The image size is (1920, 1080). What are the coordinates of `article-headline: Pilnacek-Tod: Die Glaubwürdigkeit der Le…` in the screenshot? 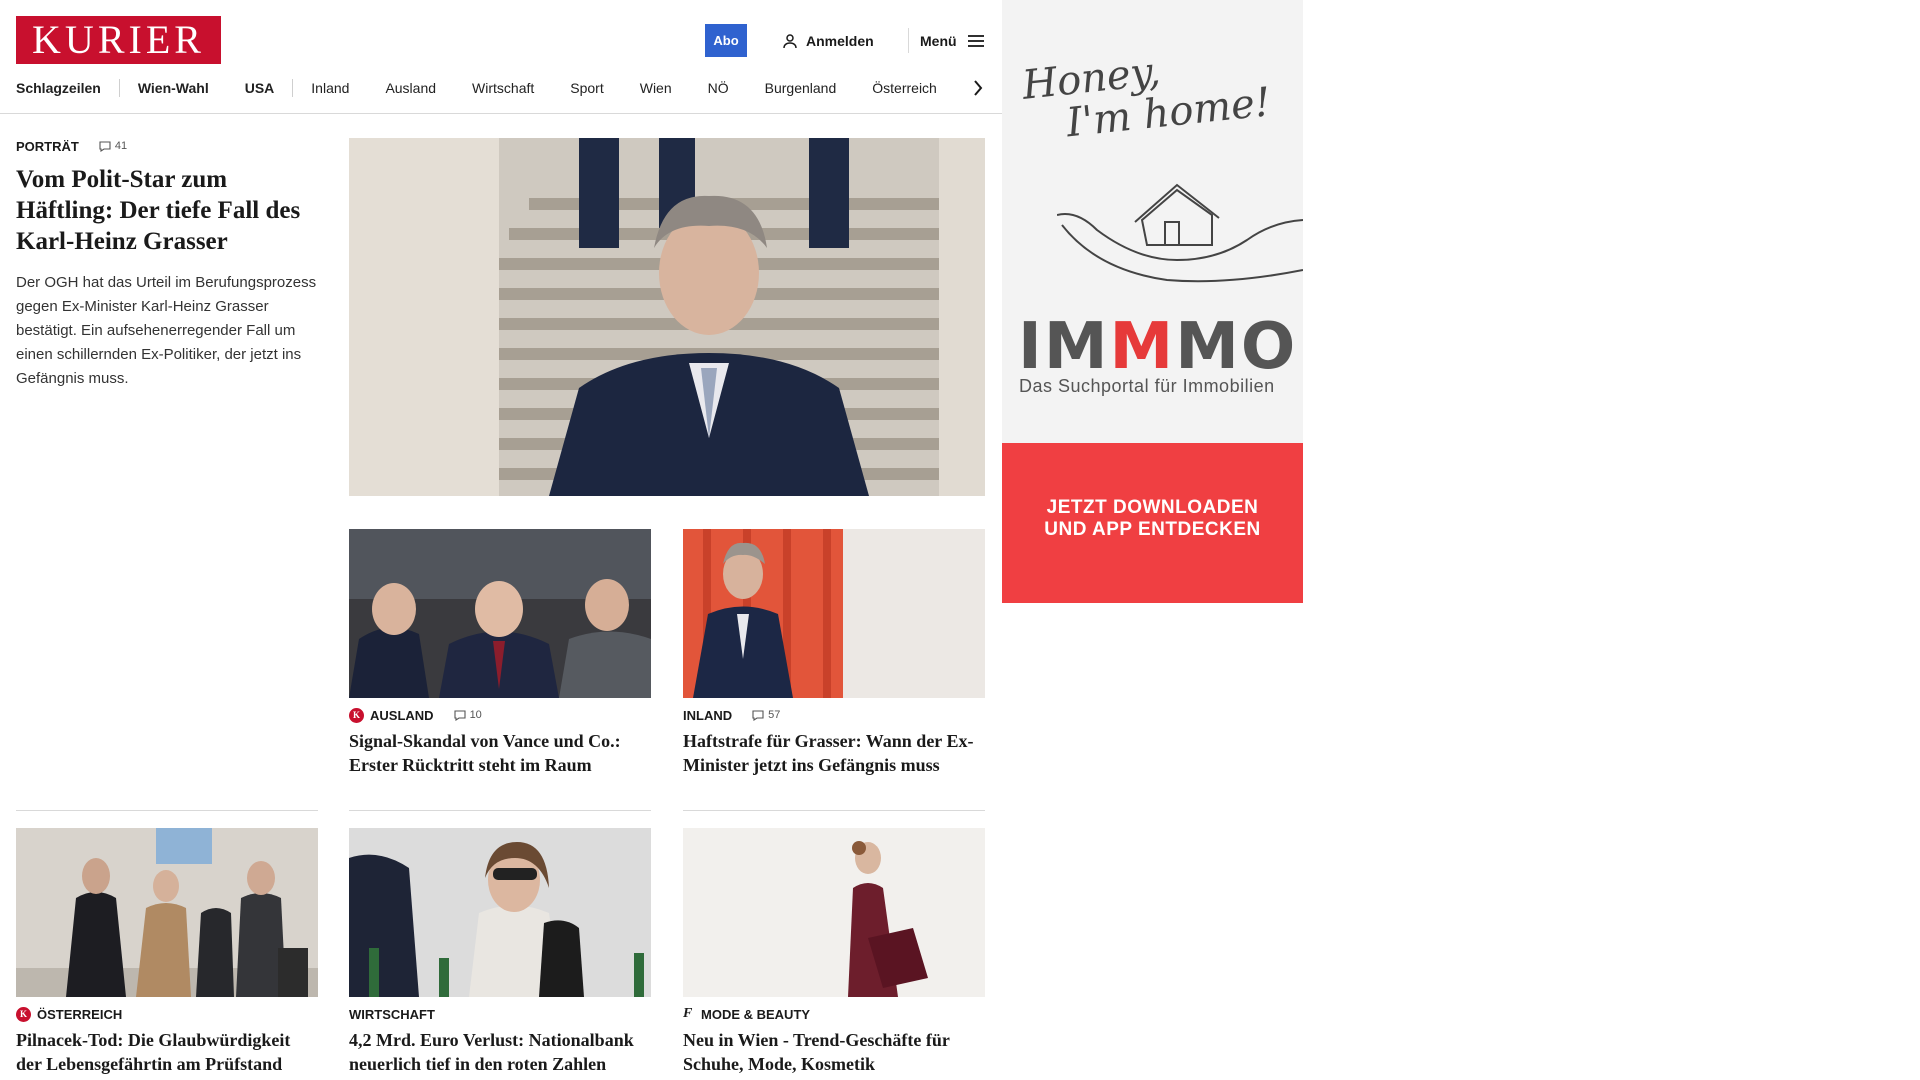 It's located at (167, 1052).